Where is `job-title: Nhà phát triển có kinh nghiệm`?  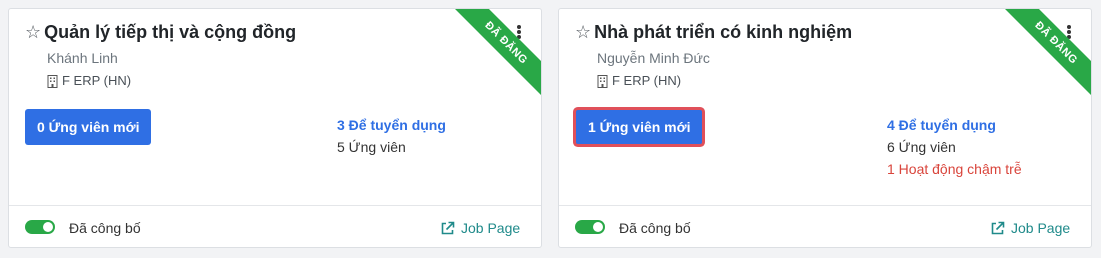 job-title: Nhà phát triển có kinh nghiệm is located at coordinates (723, 32).